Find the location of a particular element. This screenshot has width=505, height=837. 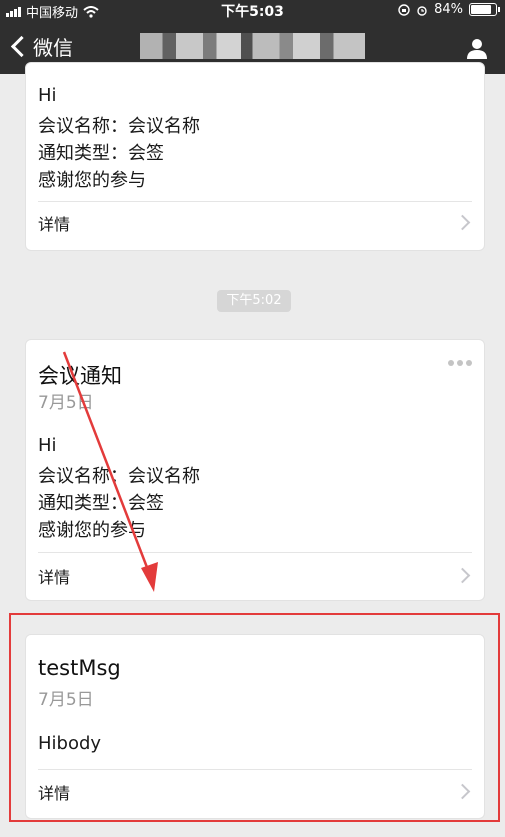

card-title: 会议通知 is located at coordinates (80, 376).